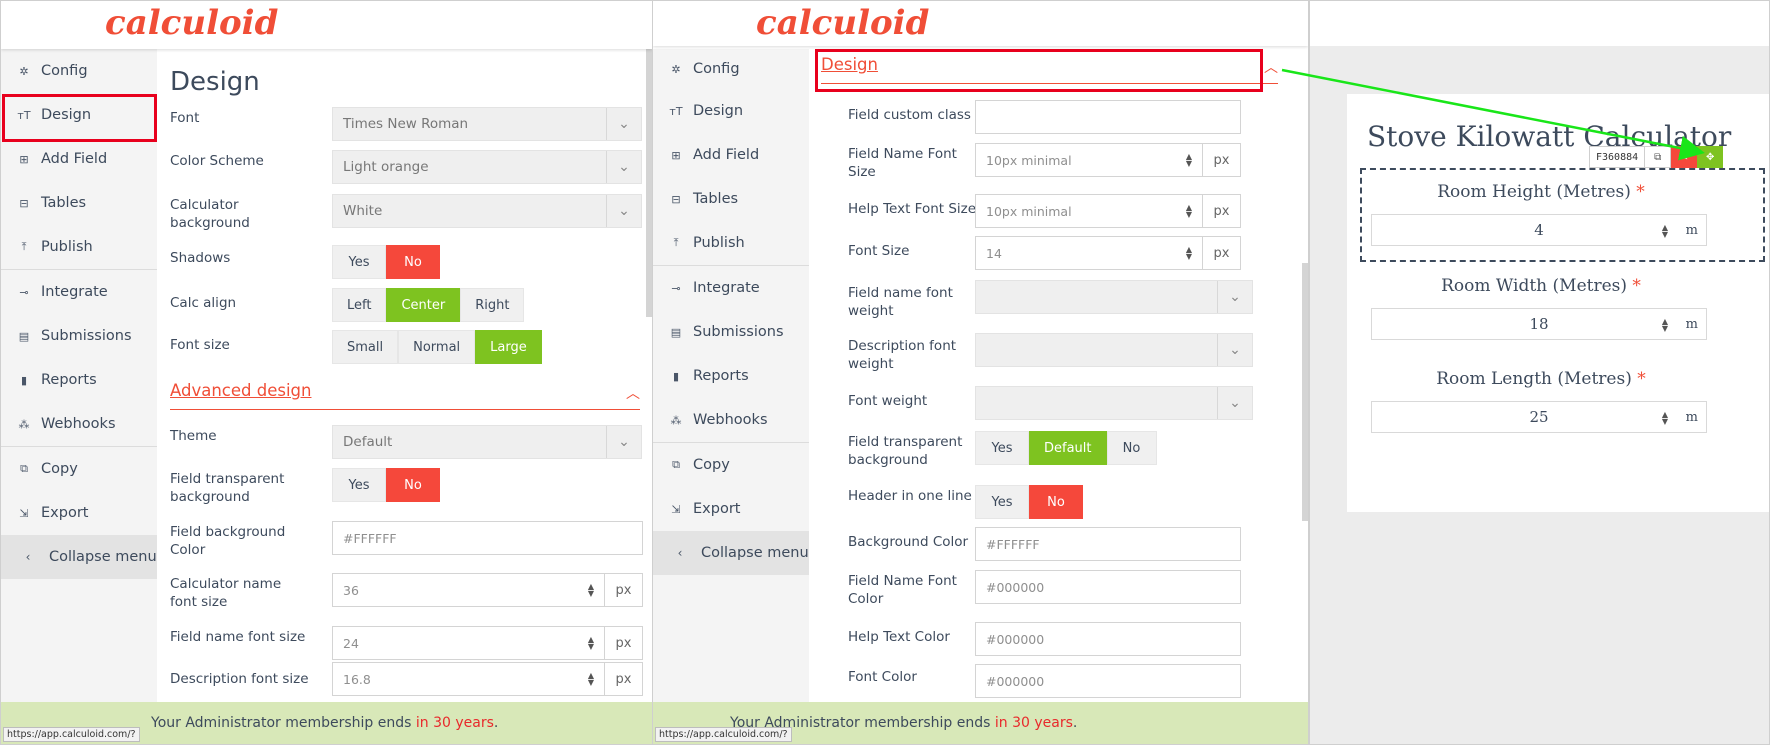 This screenshot has height=745, width=1770. Describe the element at coordinates (1114, 403) in the screenshot. I see `font-weight-select: ⌄` at that location.